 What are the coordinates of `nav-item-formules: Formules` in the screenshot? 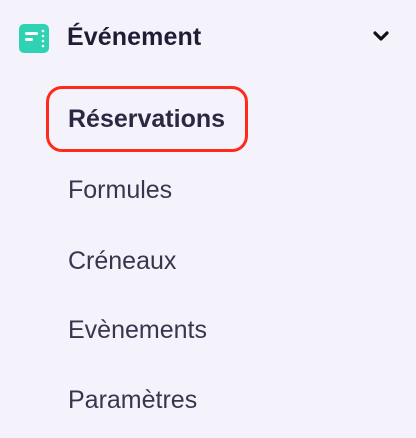 It's located at (120, 190).